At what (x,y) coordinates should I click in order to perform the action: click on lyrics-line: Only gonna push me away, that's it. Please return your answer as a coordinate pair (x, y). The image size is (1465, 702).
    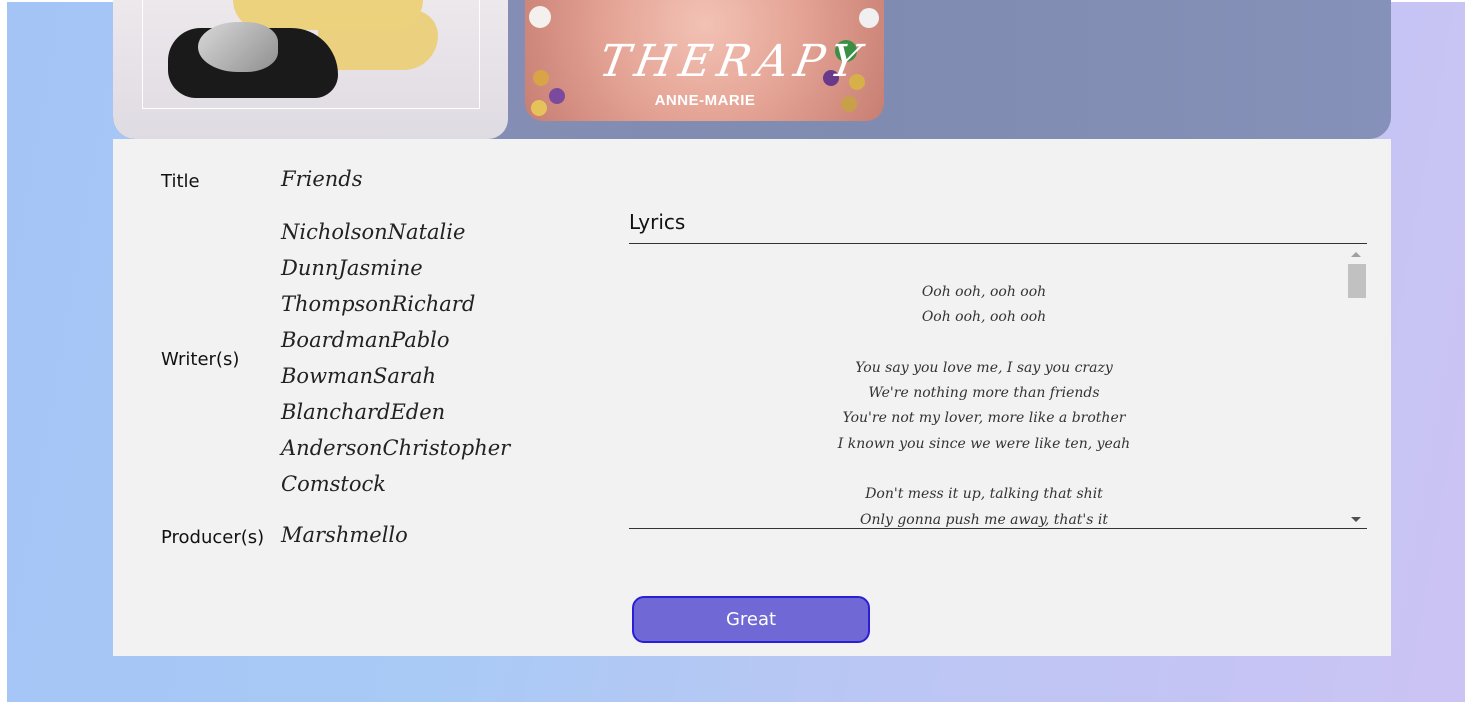
    Looking at the image, I should click on (984, 519).